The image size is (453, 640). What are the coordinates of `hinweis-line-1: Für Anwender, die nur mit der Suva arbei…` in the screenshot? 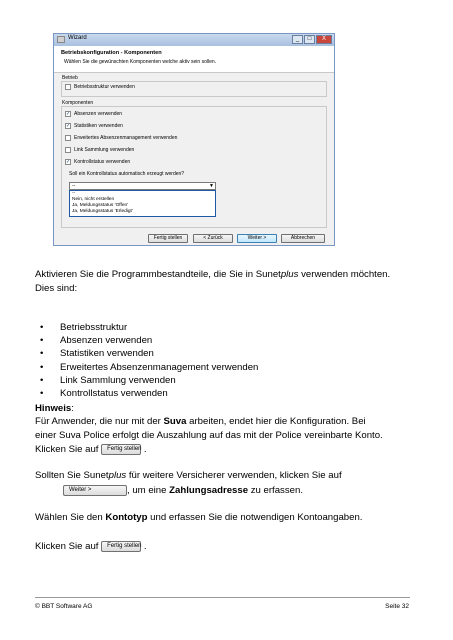 It's located at (200, 422).